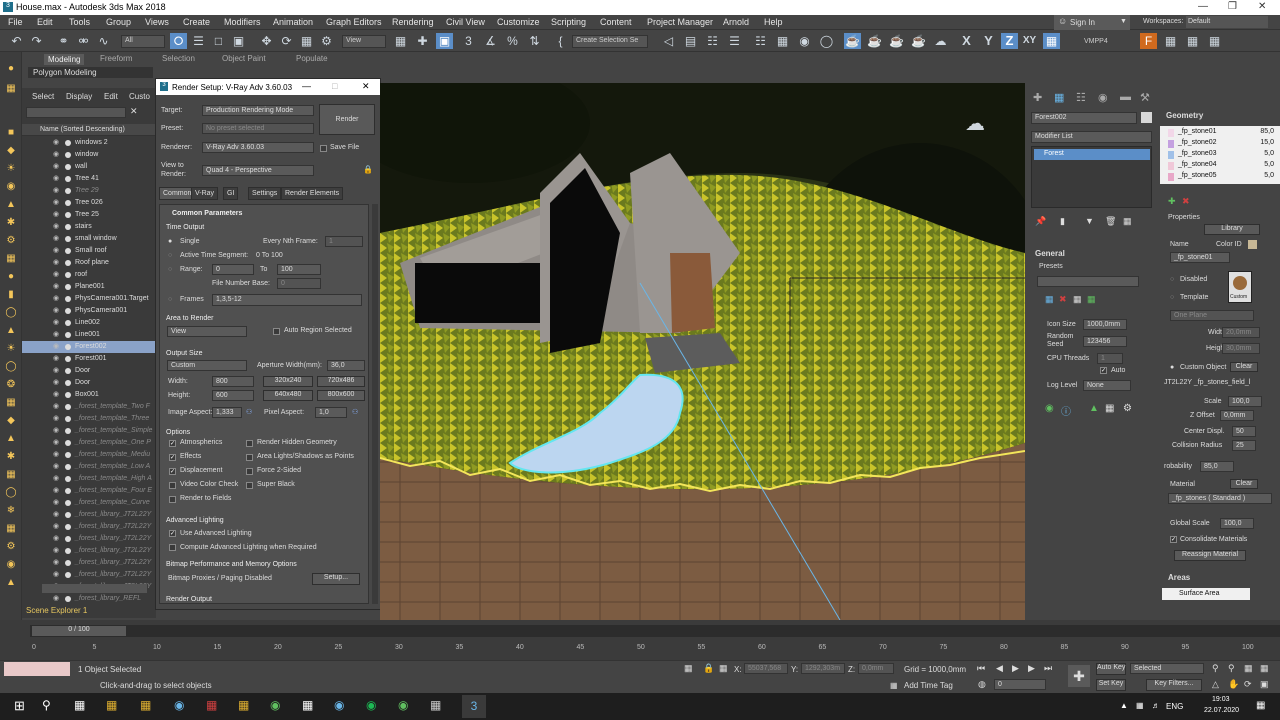 The image size is (1280, 720). Describe the element at coordinates (616, 22) in the screenshot. I see `menu-content: Content` at that location.